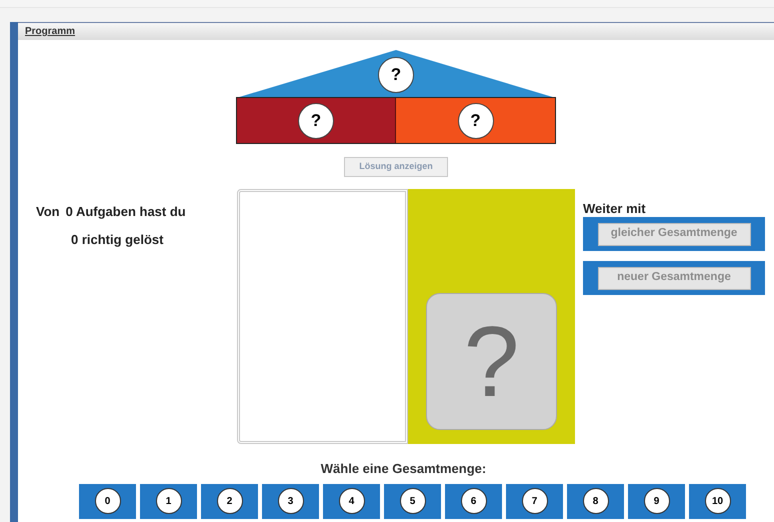 This screenshot has height=522, width=774. I want to click on number-button: 9, so click(656, 501).